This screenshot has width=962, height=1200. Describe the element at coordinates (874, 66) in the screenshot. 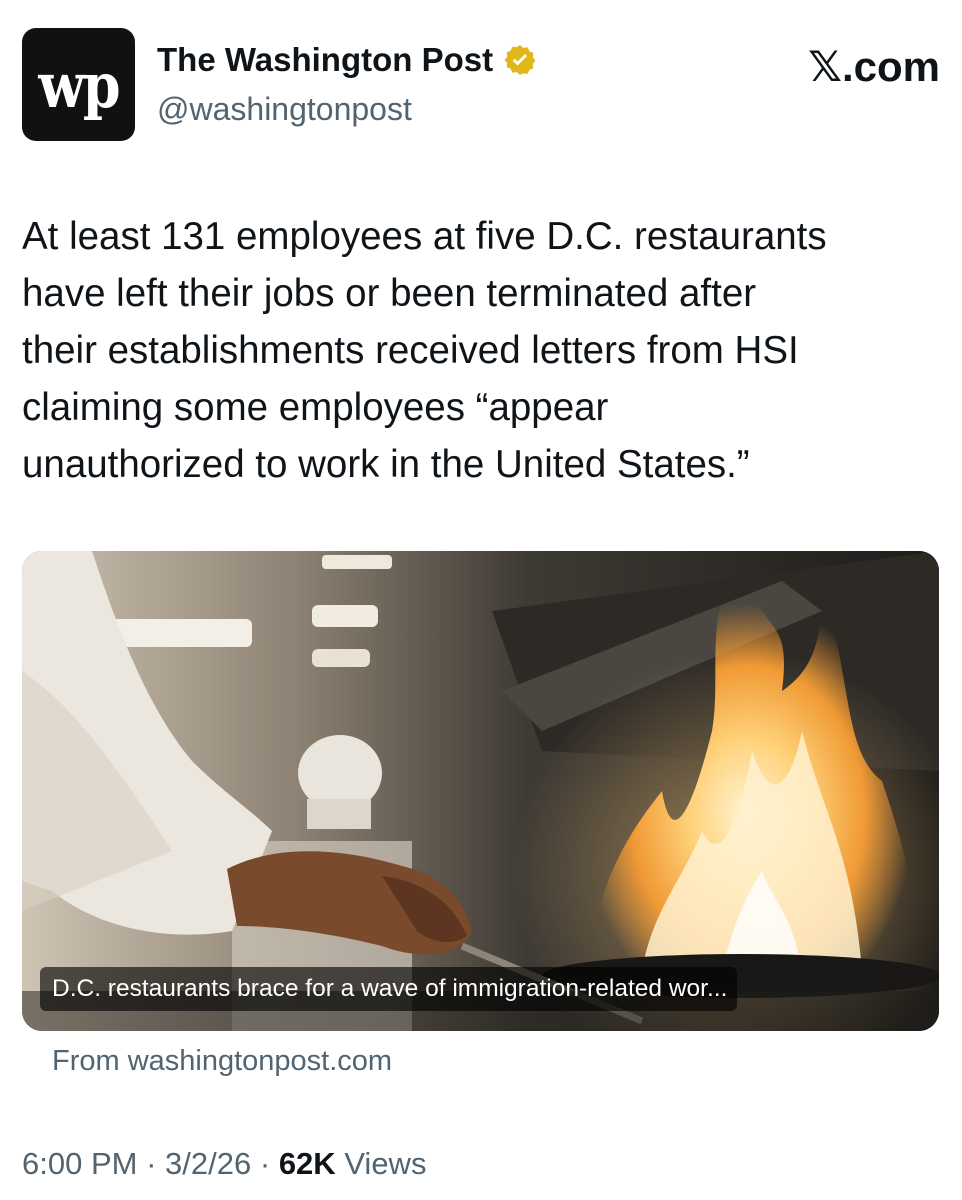

I see `x-com-mark: 𝕏.com` at that location.